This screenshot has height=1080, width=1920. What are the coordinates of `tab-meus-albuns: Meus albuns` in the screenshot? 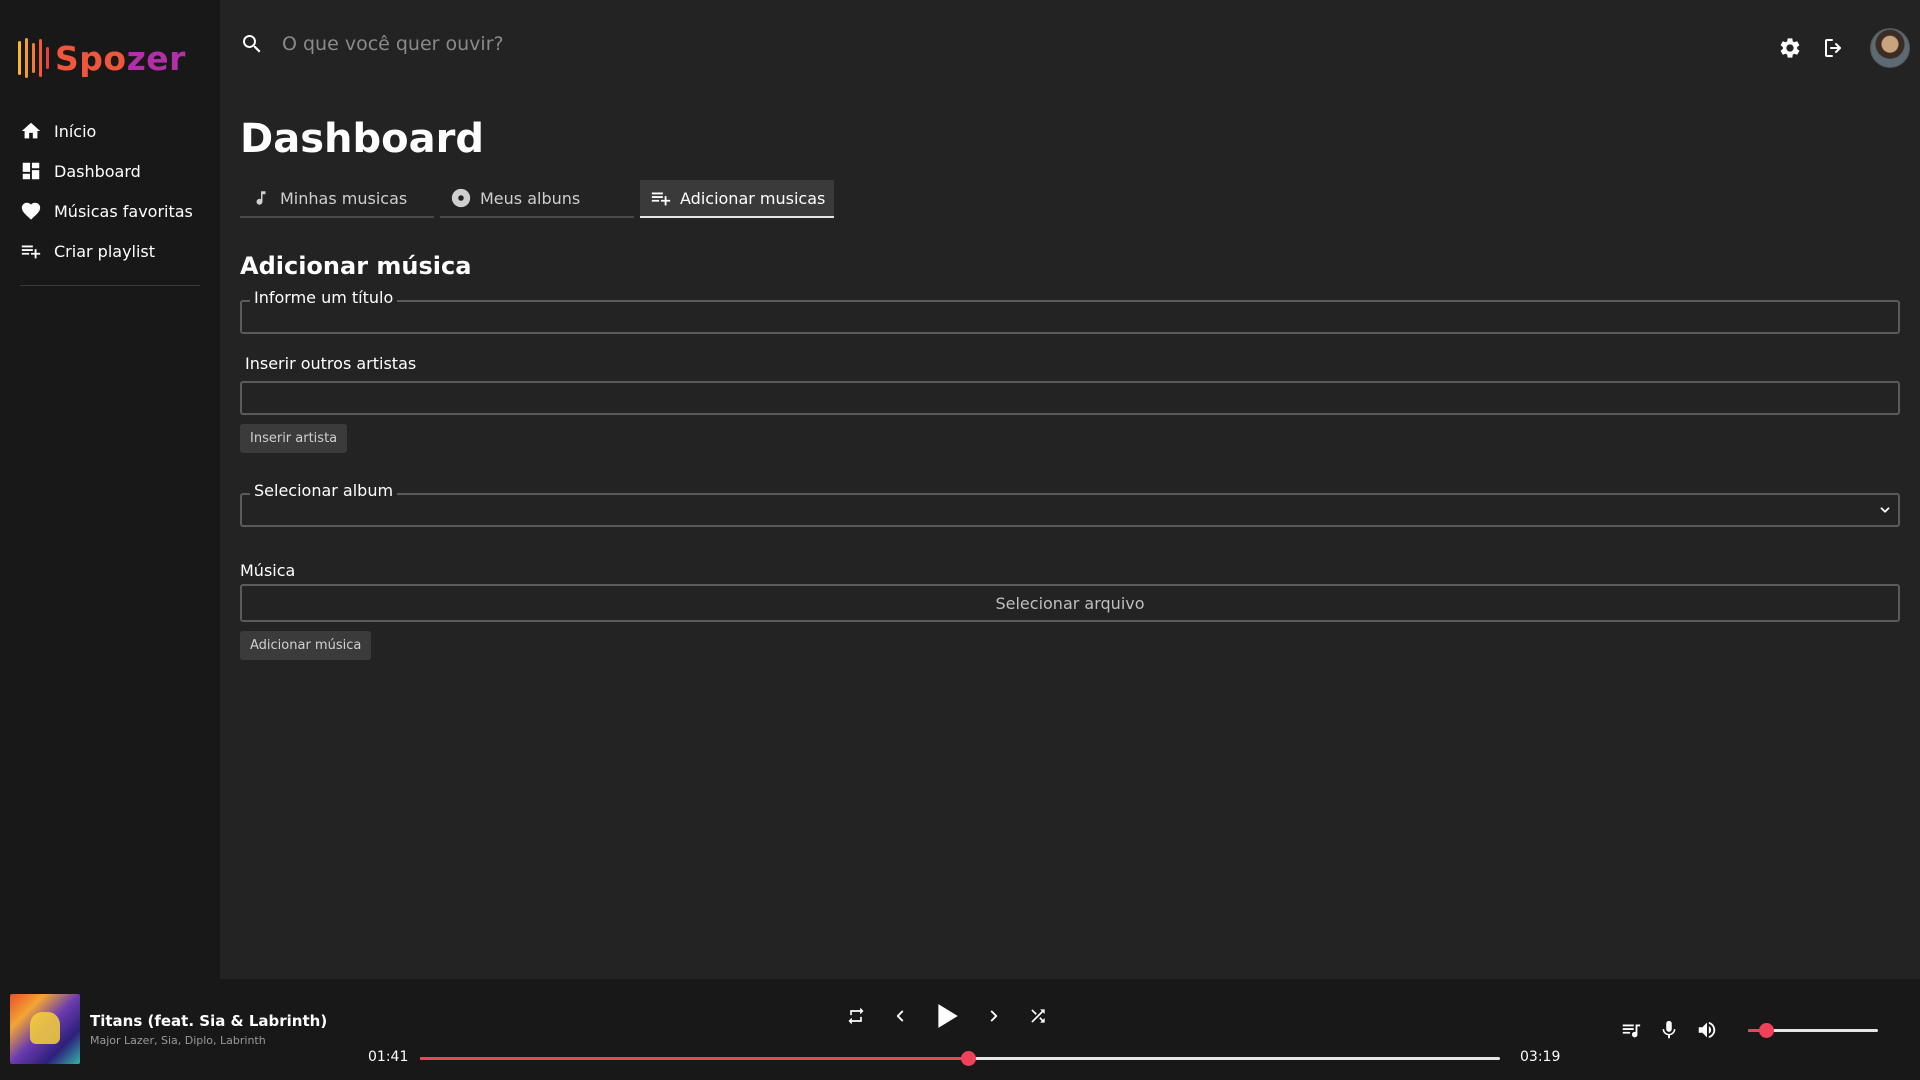 It's located at (537, 199).